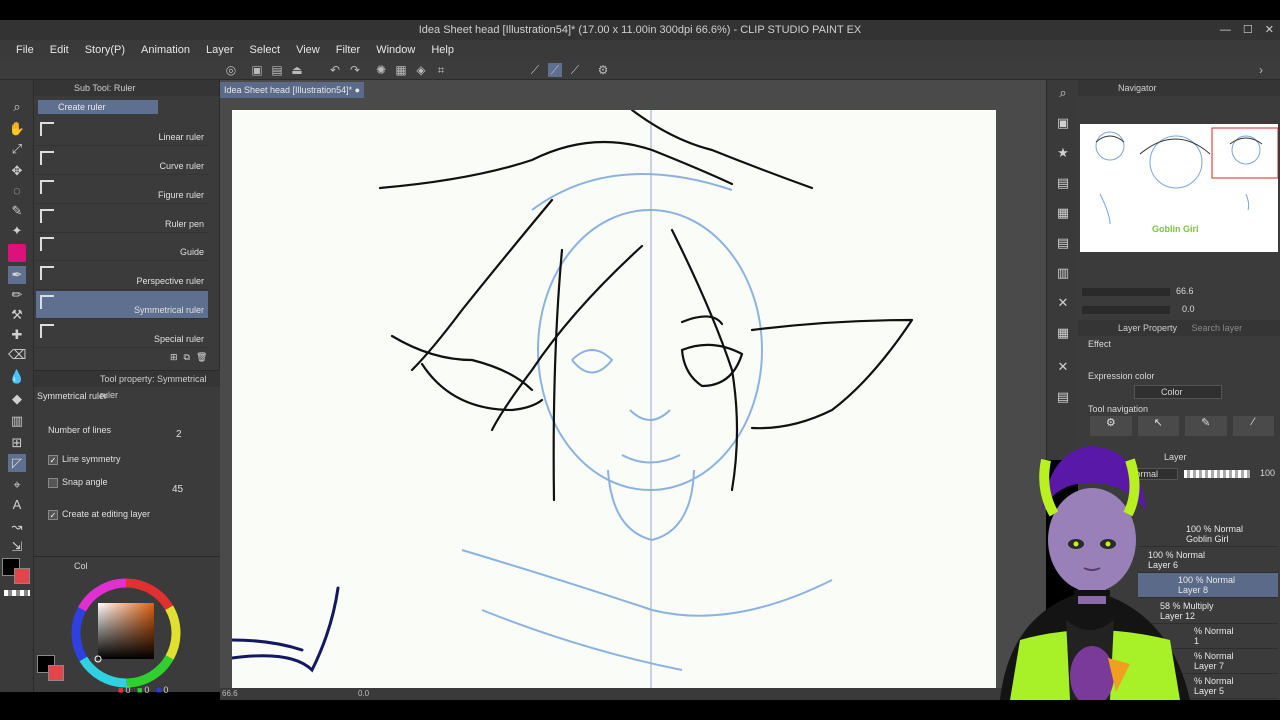 The image size is (1280, 720). I want to click on search-layer-tab: Search layer, so click(1217, 328).